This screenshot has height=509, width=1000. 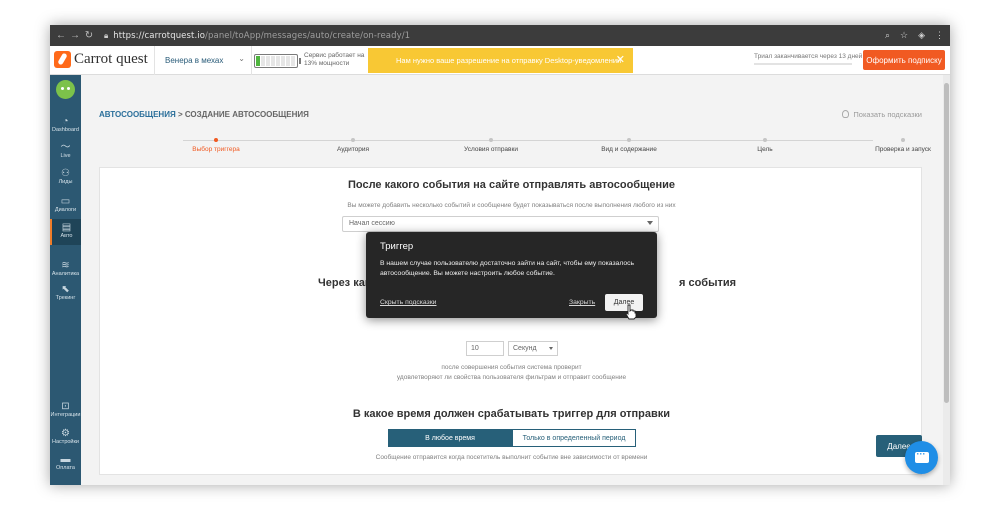 I want to click on live-icon: 〜, so click(x=65, y=147).